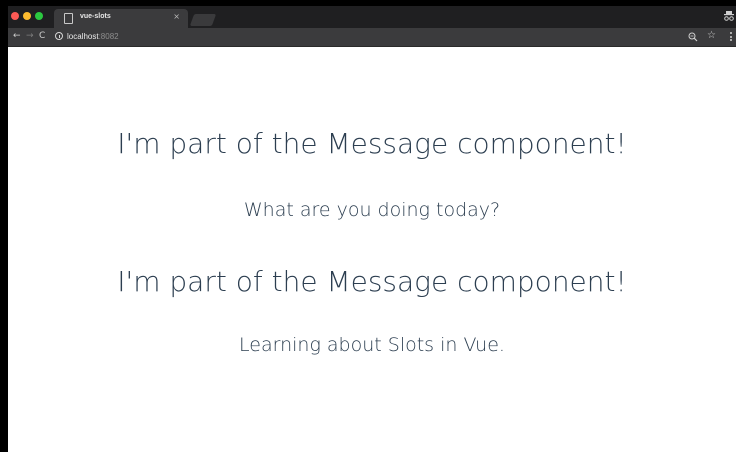 The height and width of the screenshot is (452, 736). What do you see at coordinates (711, 36) in the screenshot?
I see `star-icon: ☆` at bounding box center [711, 36].